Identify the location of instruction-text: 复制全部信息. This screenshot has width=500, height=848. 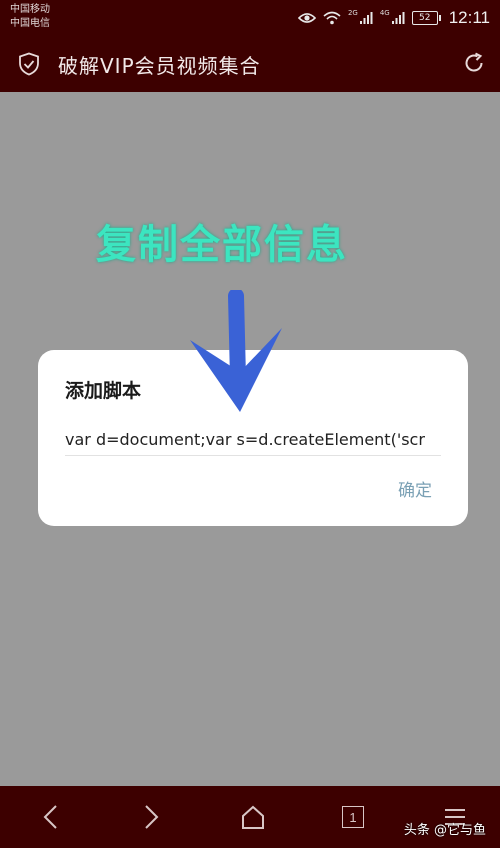
(222, 245).